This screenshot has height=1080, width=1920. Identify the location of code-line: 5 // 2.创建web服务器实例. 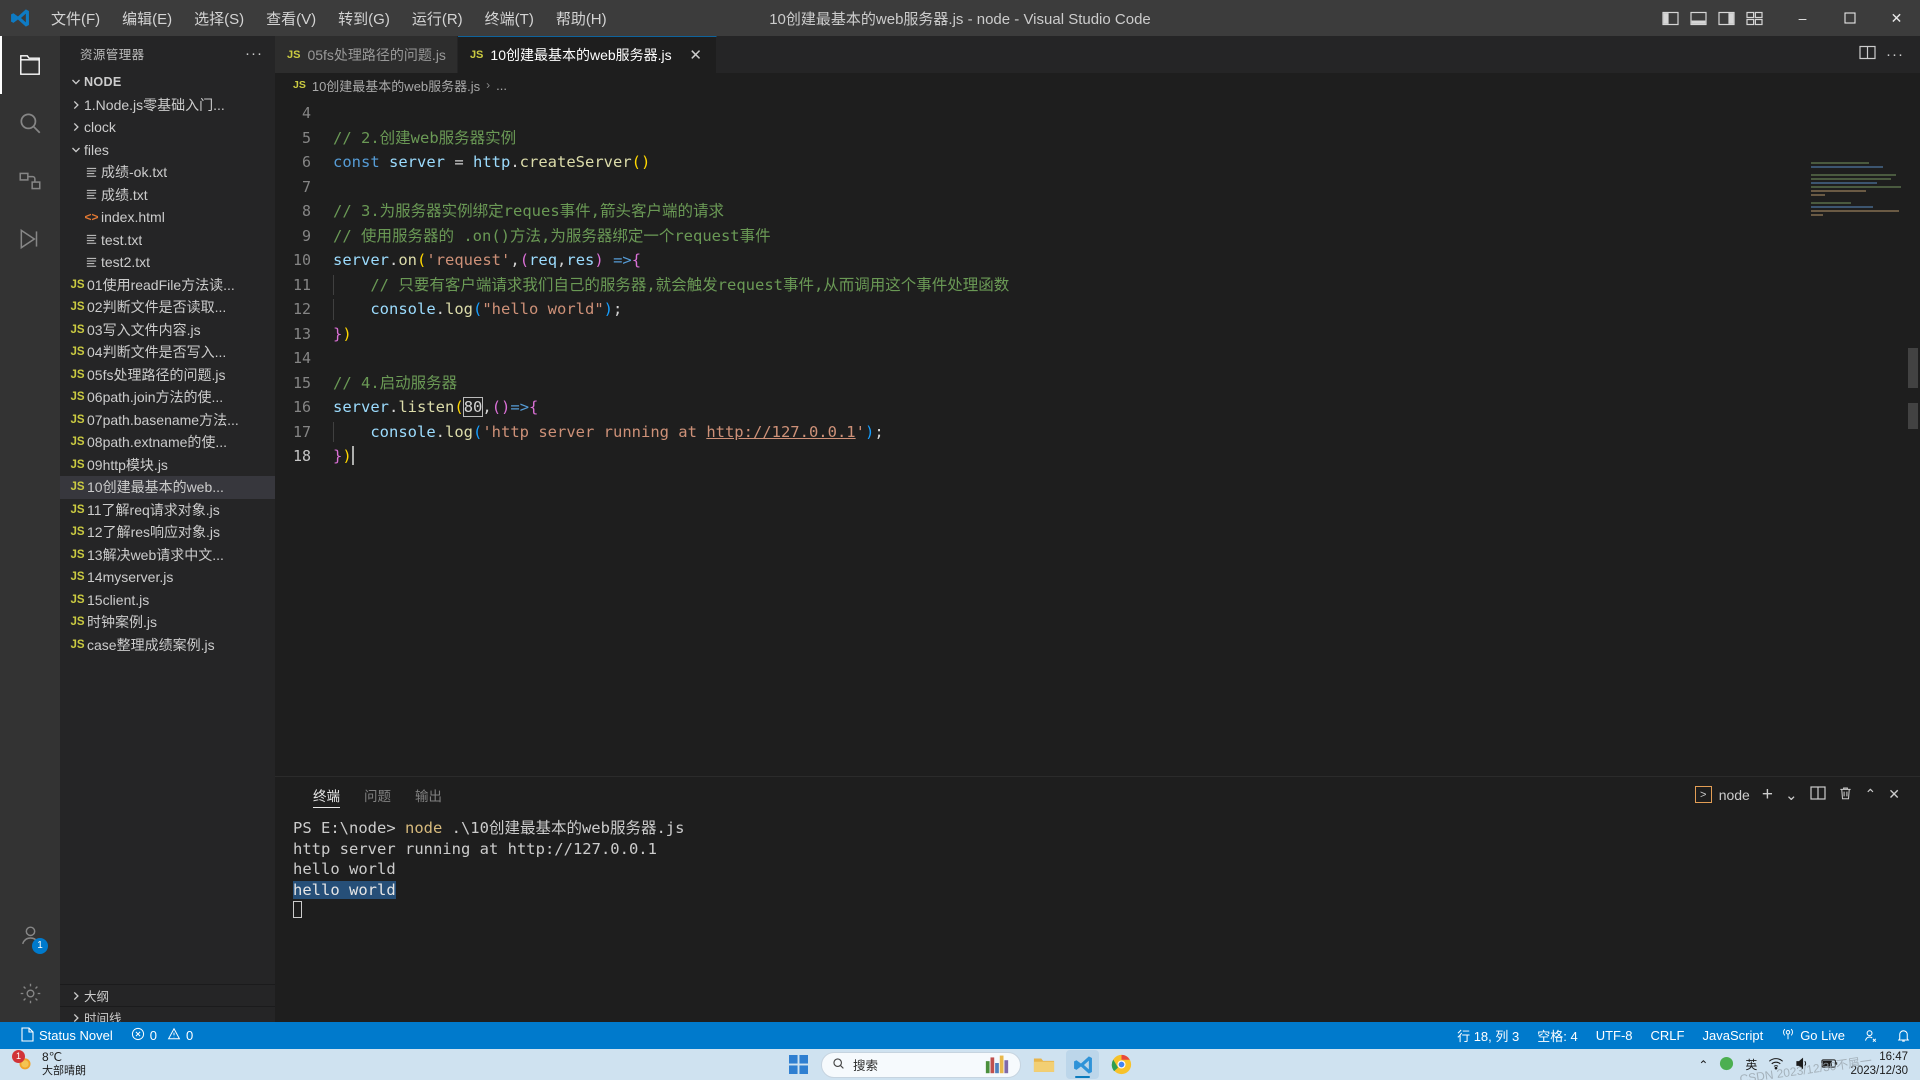
(1097, 138).